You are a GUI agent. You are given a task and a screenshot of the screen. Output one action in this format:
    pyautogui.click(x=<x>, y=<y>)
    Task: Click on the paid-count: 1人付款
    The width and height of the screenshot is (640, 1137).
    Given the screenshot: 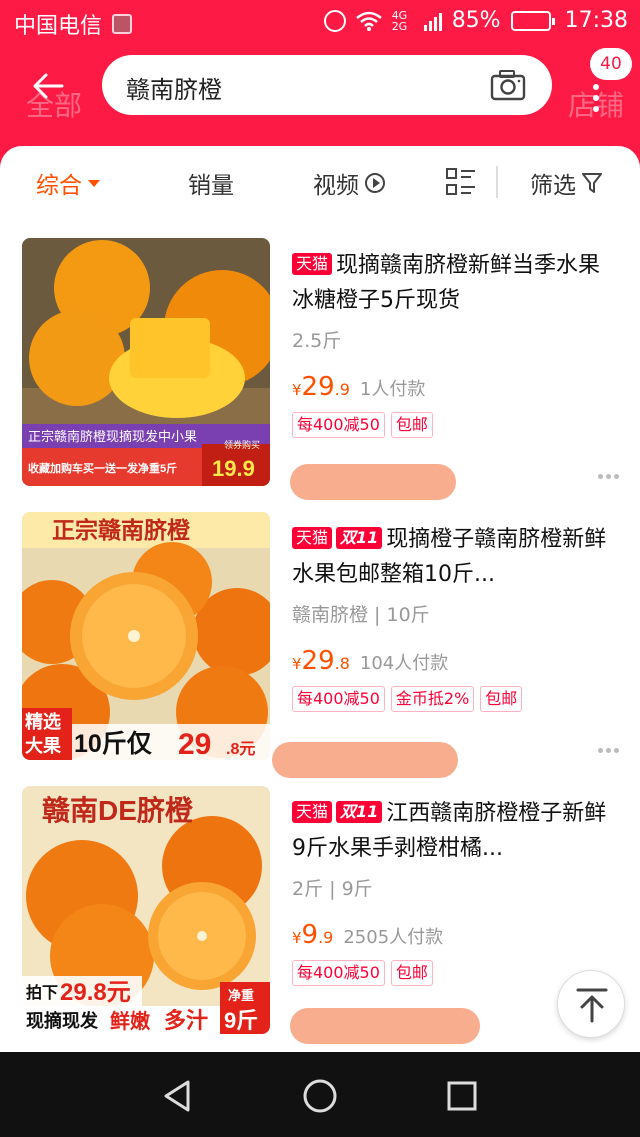 What is the action you would take?
    pyautogui.click(x=392, y=389)
    